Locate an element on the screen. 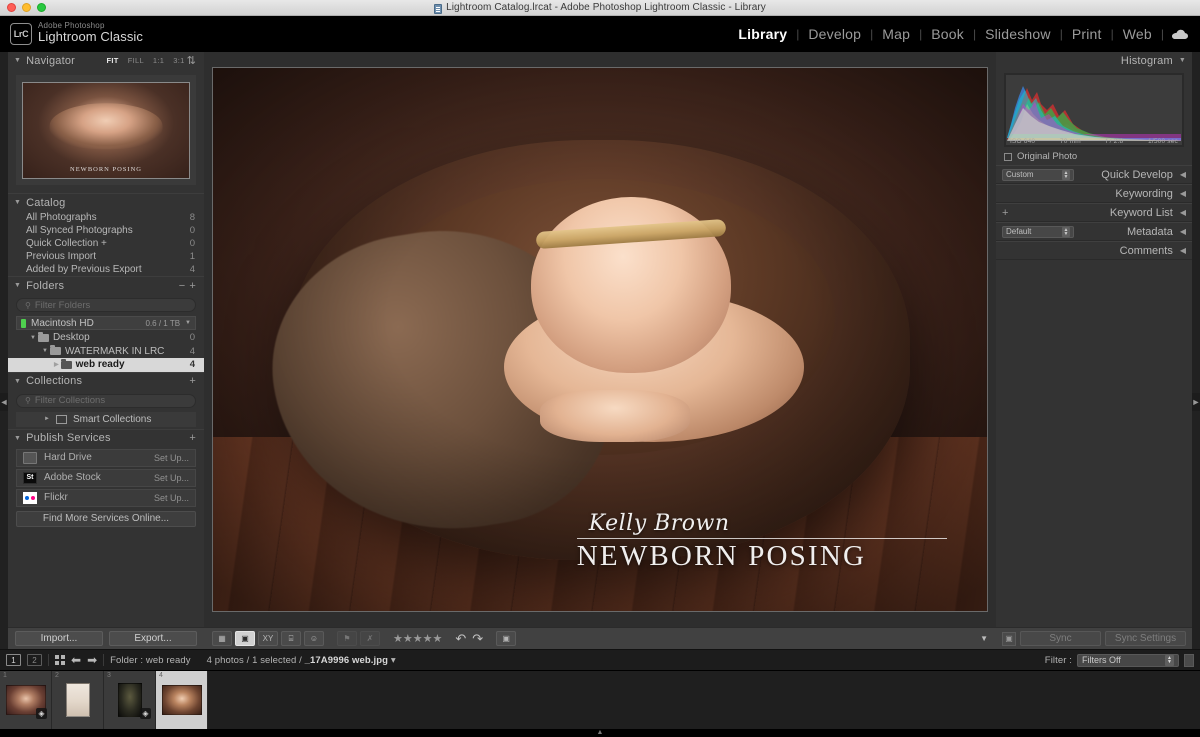  rotate-left-icon: ↶ is located at coordinates (460, 639).